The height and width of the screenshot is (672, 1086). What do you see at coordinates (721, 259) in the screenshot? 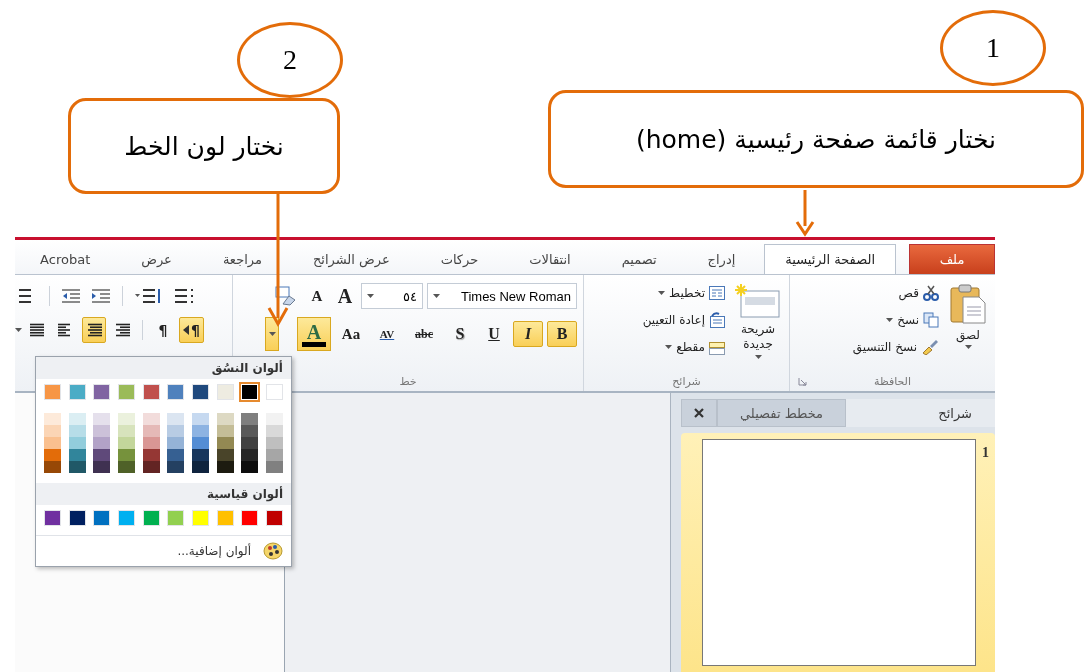
I see `ribbon-tab: إدراج` at bounding box center [721, 259].